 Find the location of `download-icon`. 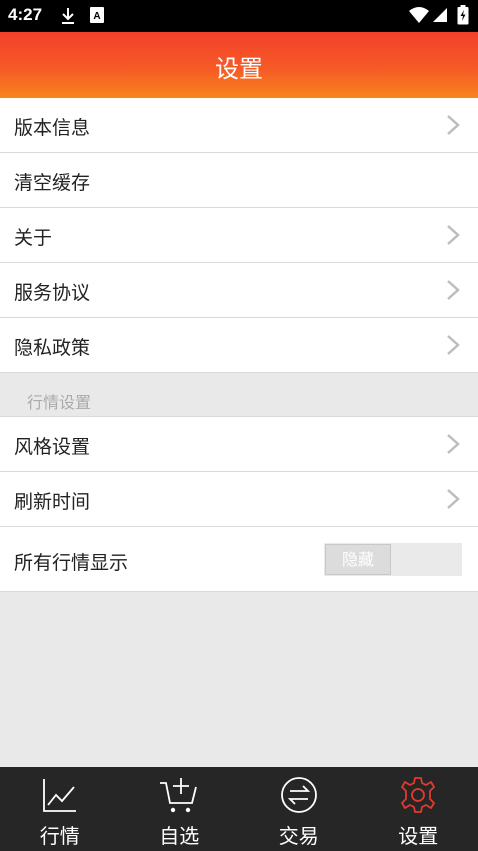

download-icon is located at coordinates (68, 16).